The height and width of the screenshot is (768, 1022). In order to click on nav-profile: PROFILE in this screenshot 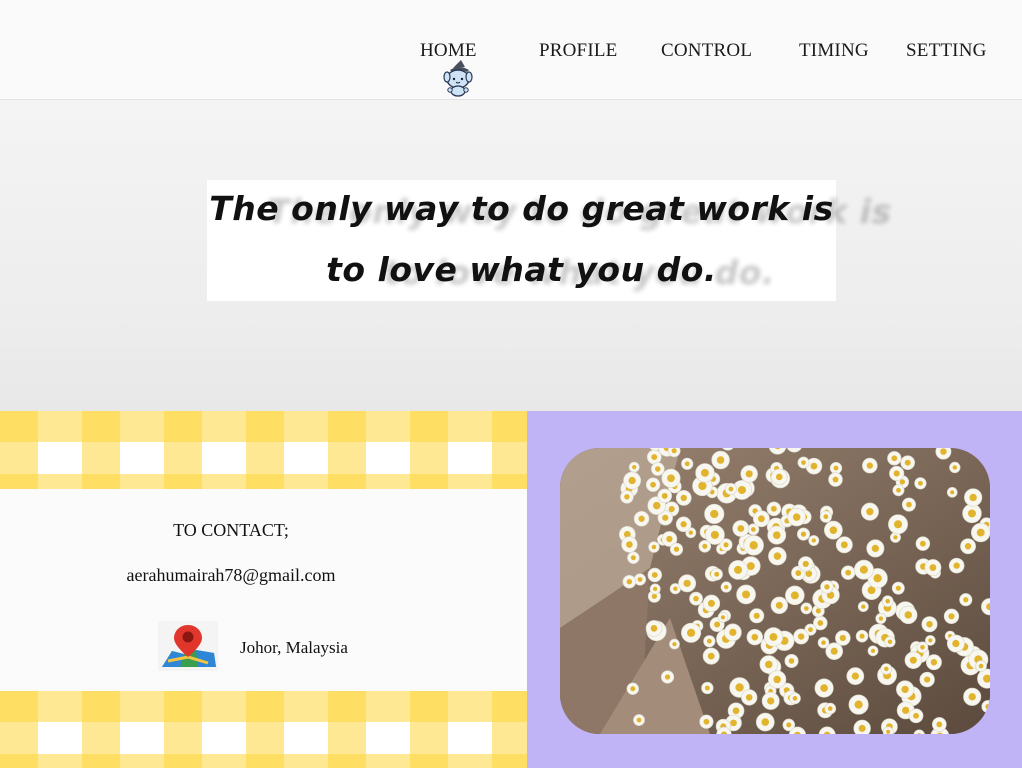, I will do `click(578, 51)`.